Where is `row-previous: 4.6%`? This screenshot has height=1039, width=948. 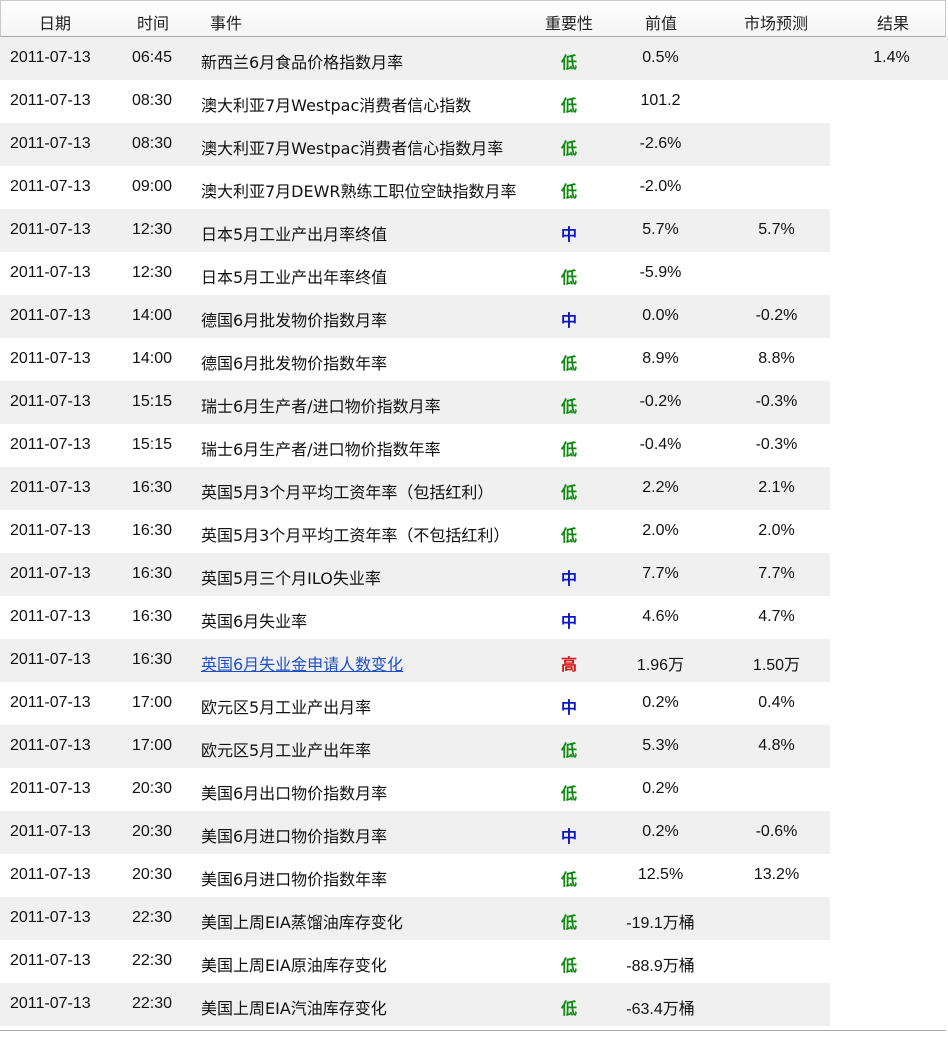 row-previous: 4.6% is located at coordinates (660, 616).